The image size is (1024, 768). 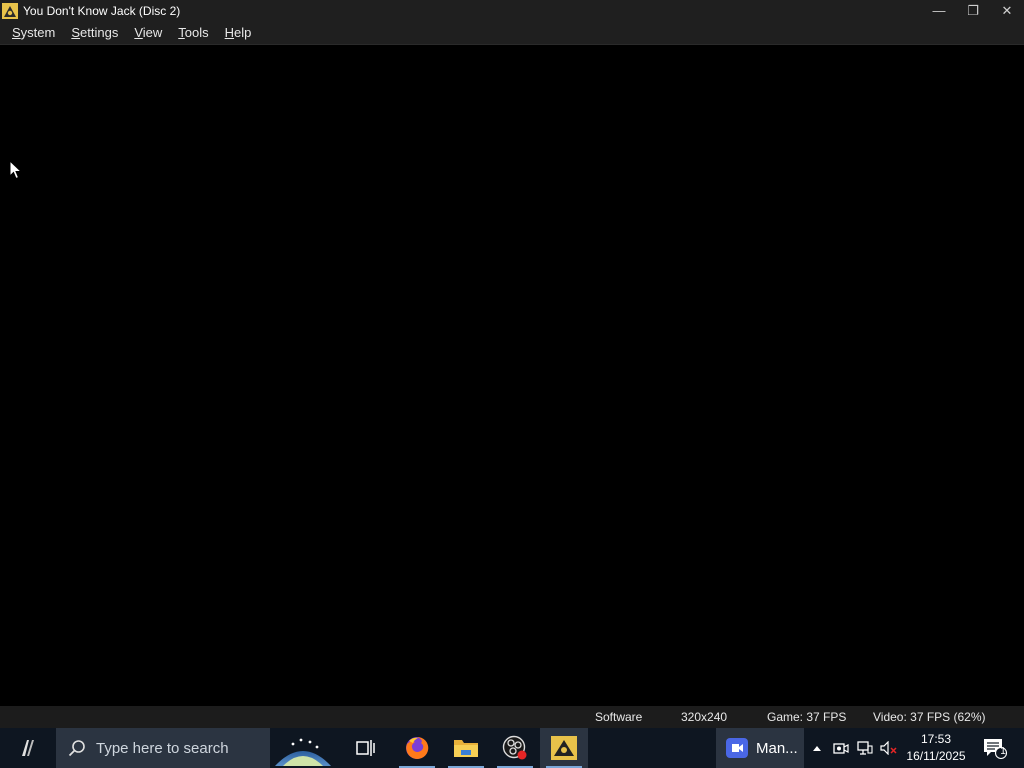 I want to click on menu-system-label: ystem, so click(x=38, y=32).